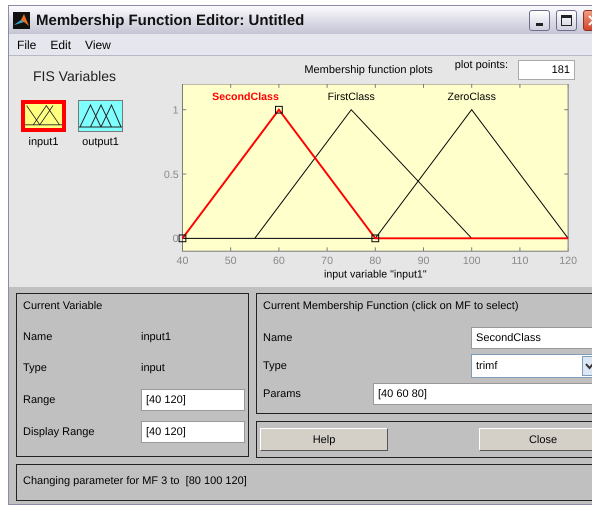  Describe the element at coordinates (135, 481) in the screenshot. I see `status-text: Changing parameter for MF 3 to [80 100 120]` at that location.